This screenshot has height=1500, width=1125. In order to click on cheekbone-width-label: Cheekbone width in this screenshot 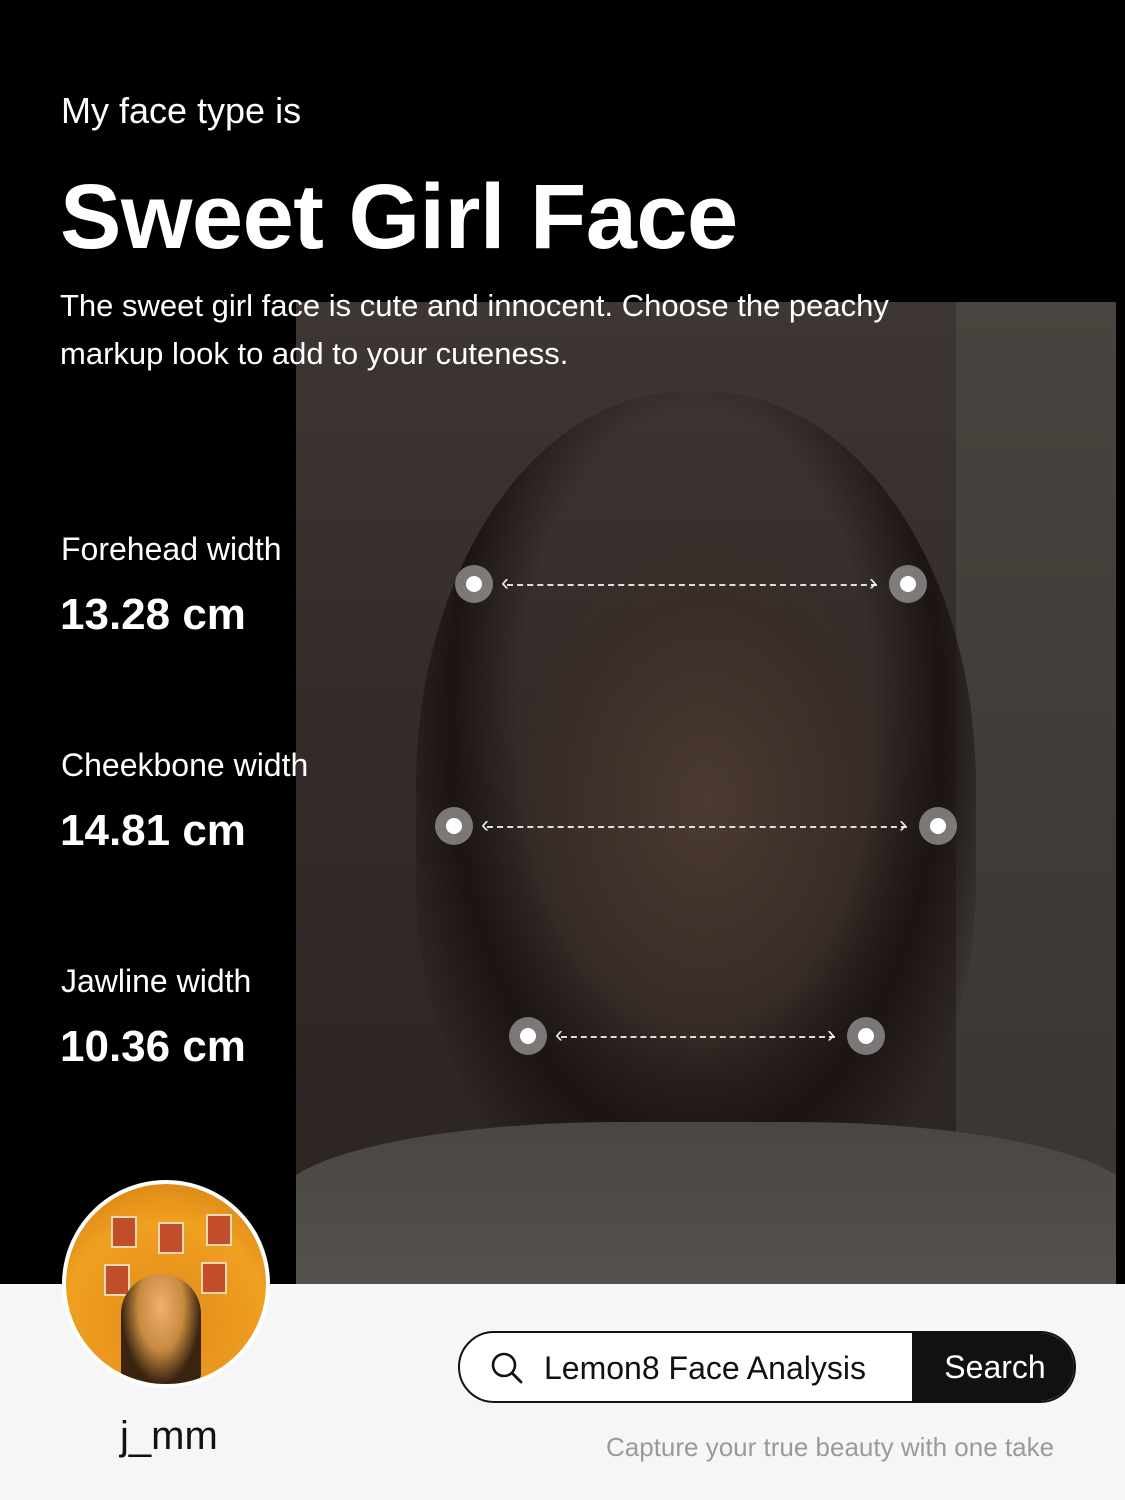, I will do `click(185, 765)`.